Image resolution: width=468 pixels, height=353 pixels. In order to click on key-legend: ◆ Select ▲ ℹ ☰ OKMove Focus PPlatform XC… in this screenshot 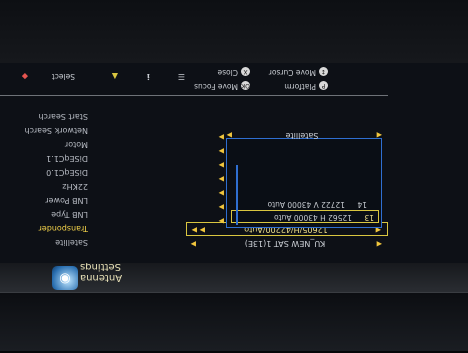, I will do `click(234, 77)`.